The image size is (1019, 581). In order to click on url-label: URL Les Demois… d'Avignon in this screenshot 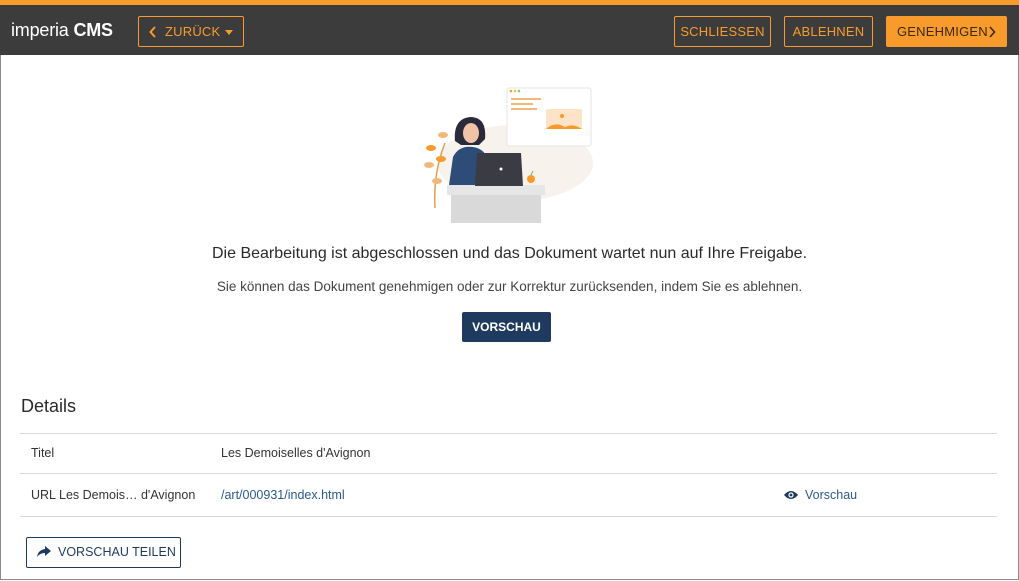, I will do `click(113, 495)`.